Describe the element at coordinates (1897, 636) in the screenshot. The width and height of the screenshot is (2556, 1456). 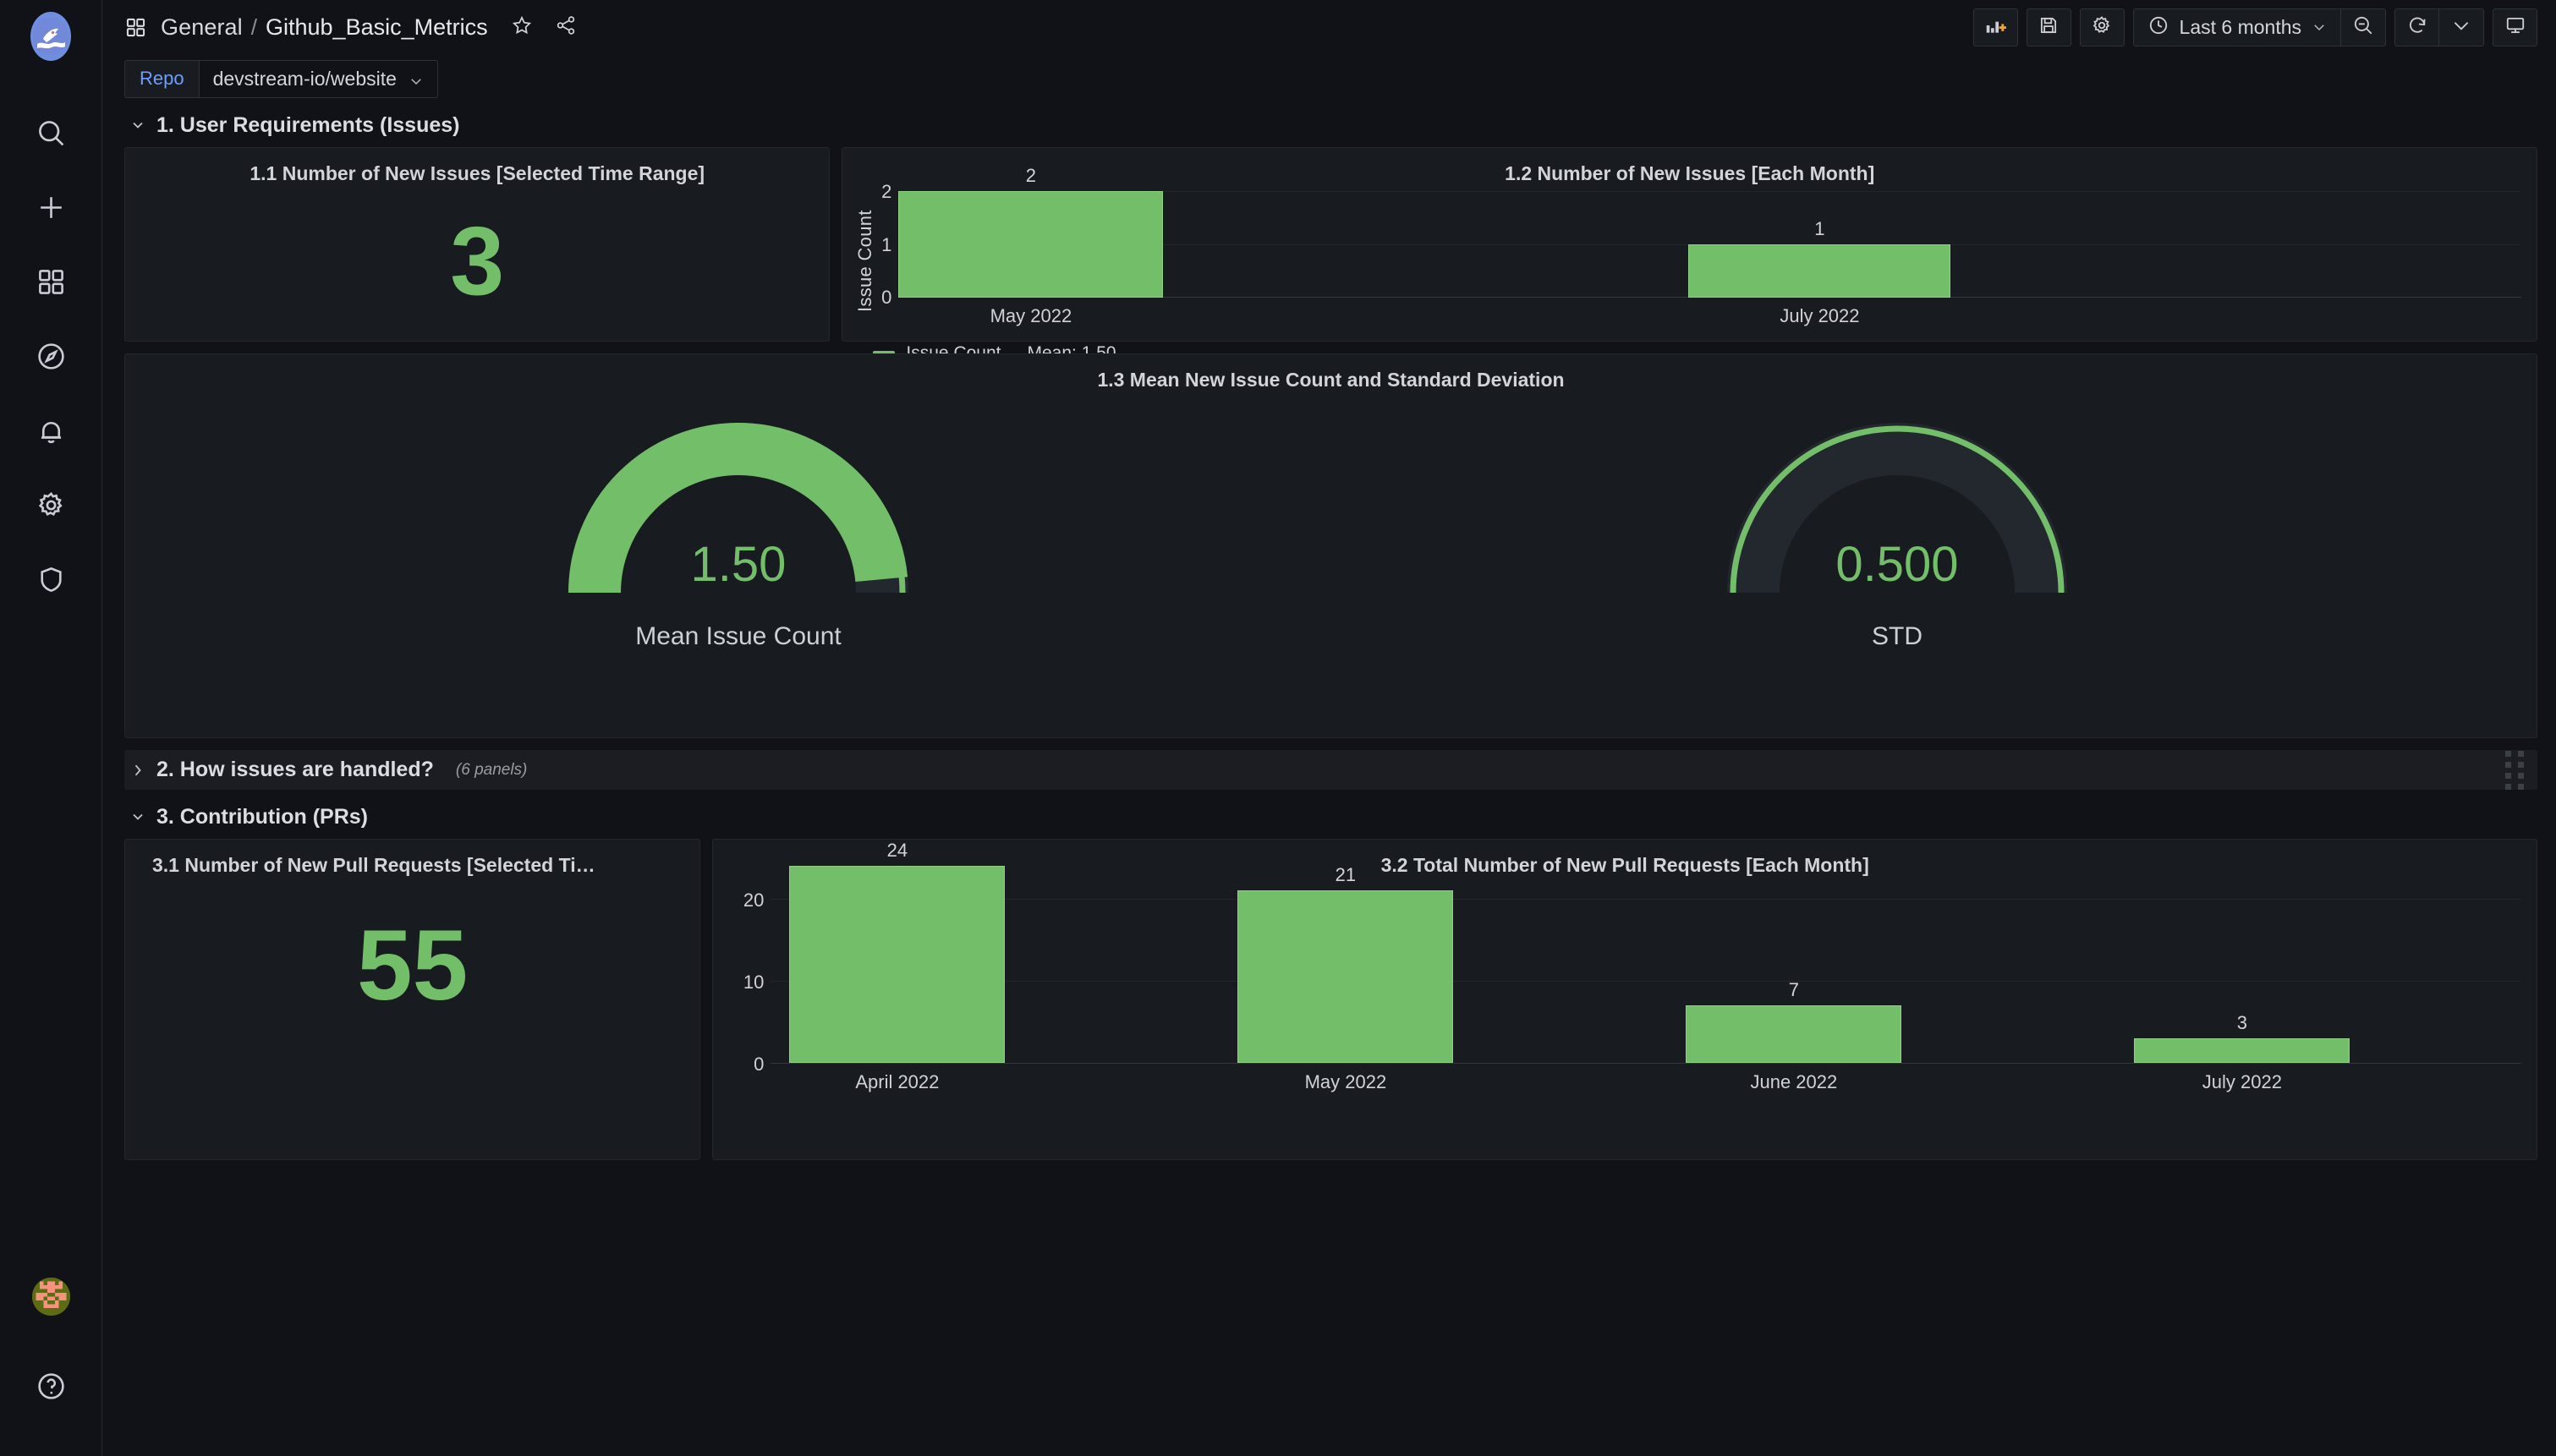
I see `gauge-std-caption: STD` at that location.